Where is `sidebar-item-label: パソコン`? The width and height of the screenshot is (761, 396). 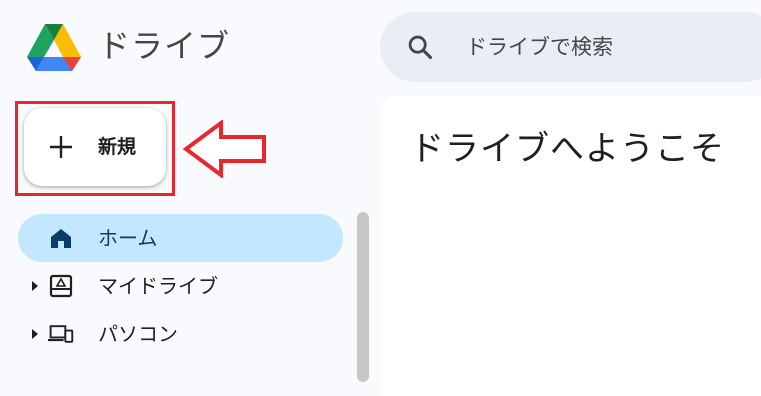
sidebar-item-label: パソコン is located at coordinates (138, 334).